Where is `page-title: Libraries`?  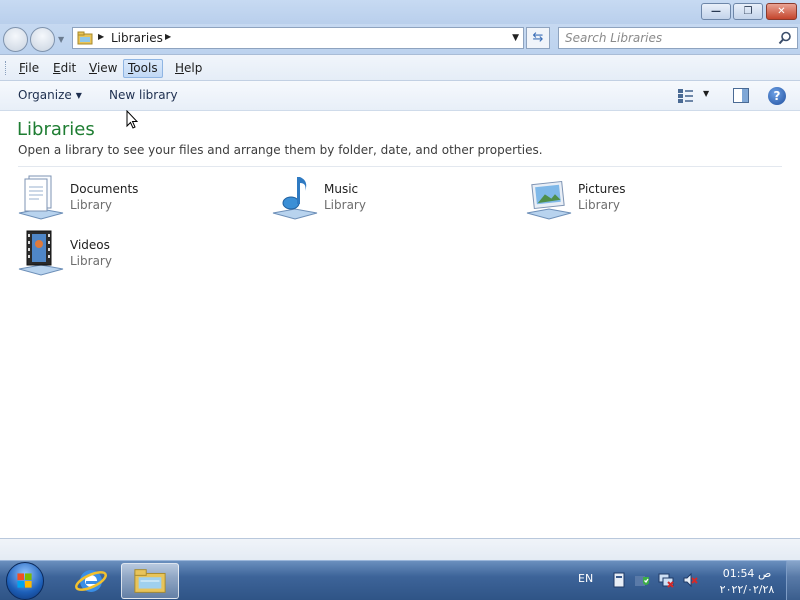 page-title: Libraries is located at coordinates (56, 129).